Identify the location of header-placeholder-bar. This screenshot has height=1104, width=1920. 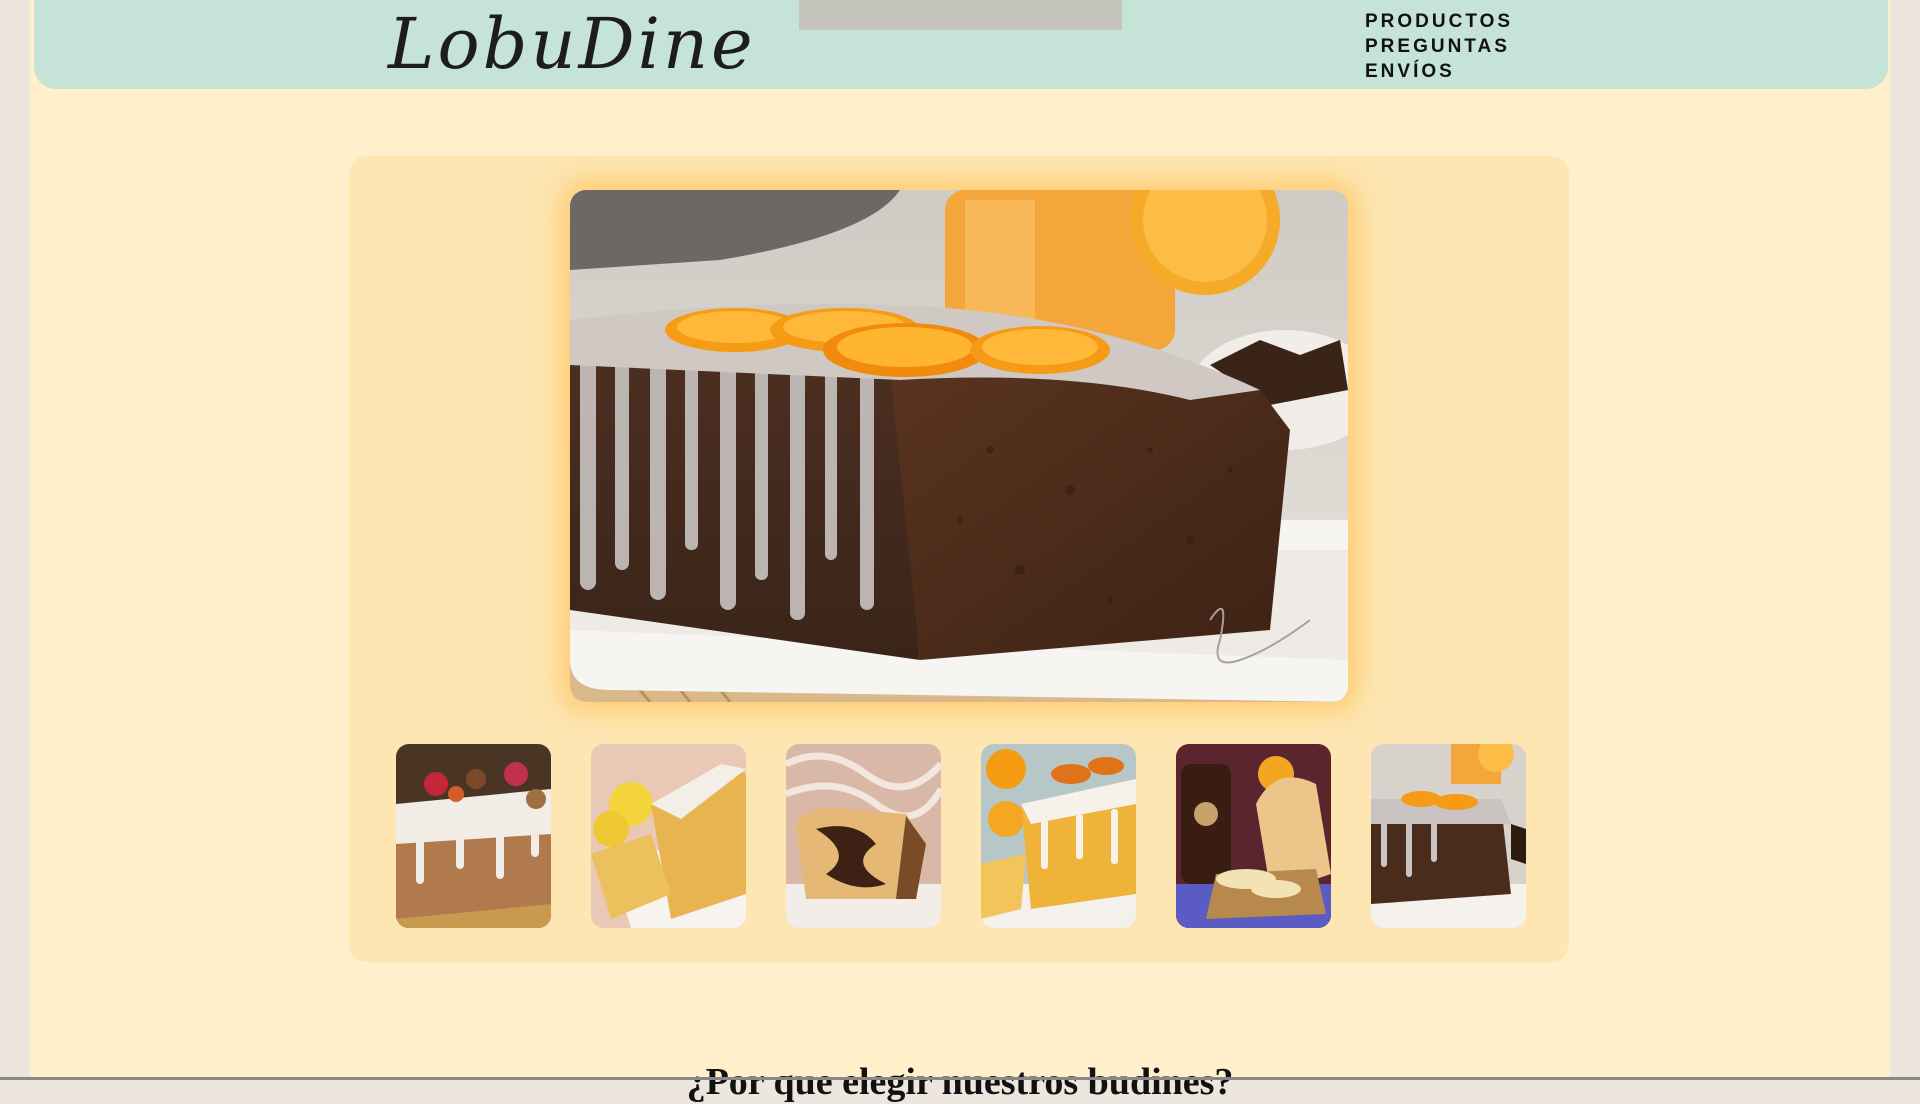
(960, 15).